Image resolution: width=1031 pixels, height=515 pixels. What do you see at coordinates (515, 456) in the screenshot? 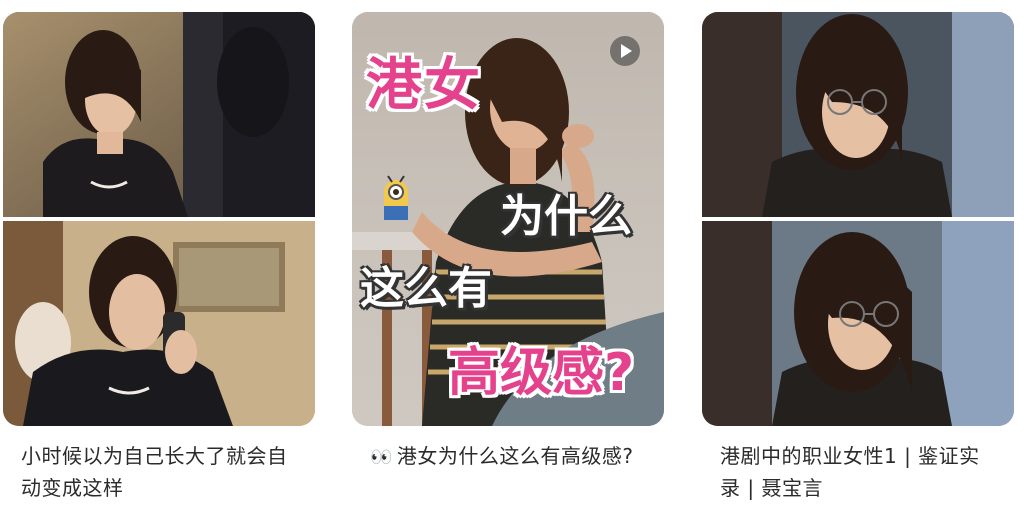
I see `note-title-text: 港女为什么这么有高级感?` at bounding box center [515, 456].